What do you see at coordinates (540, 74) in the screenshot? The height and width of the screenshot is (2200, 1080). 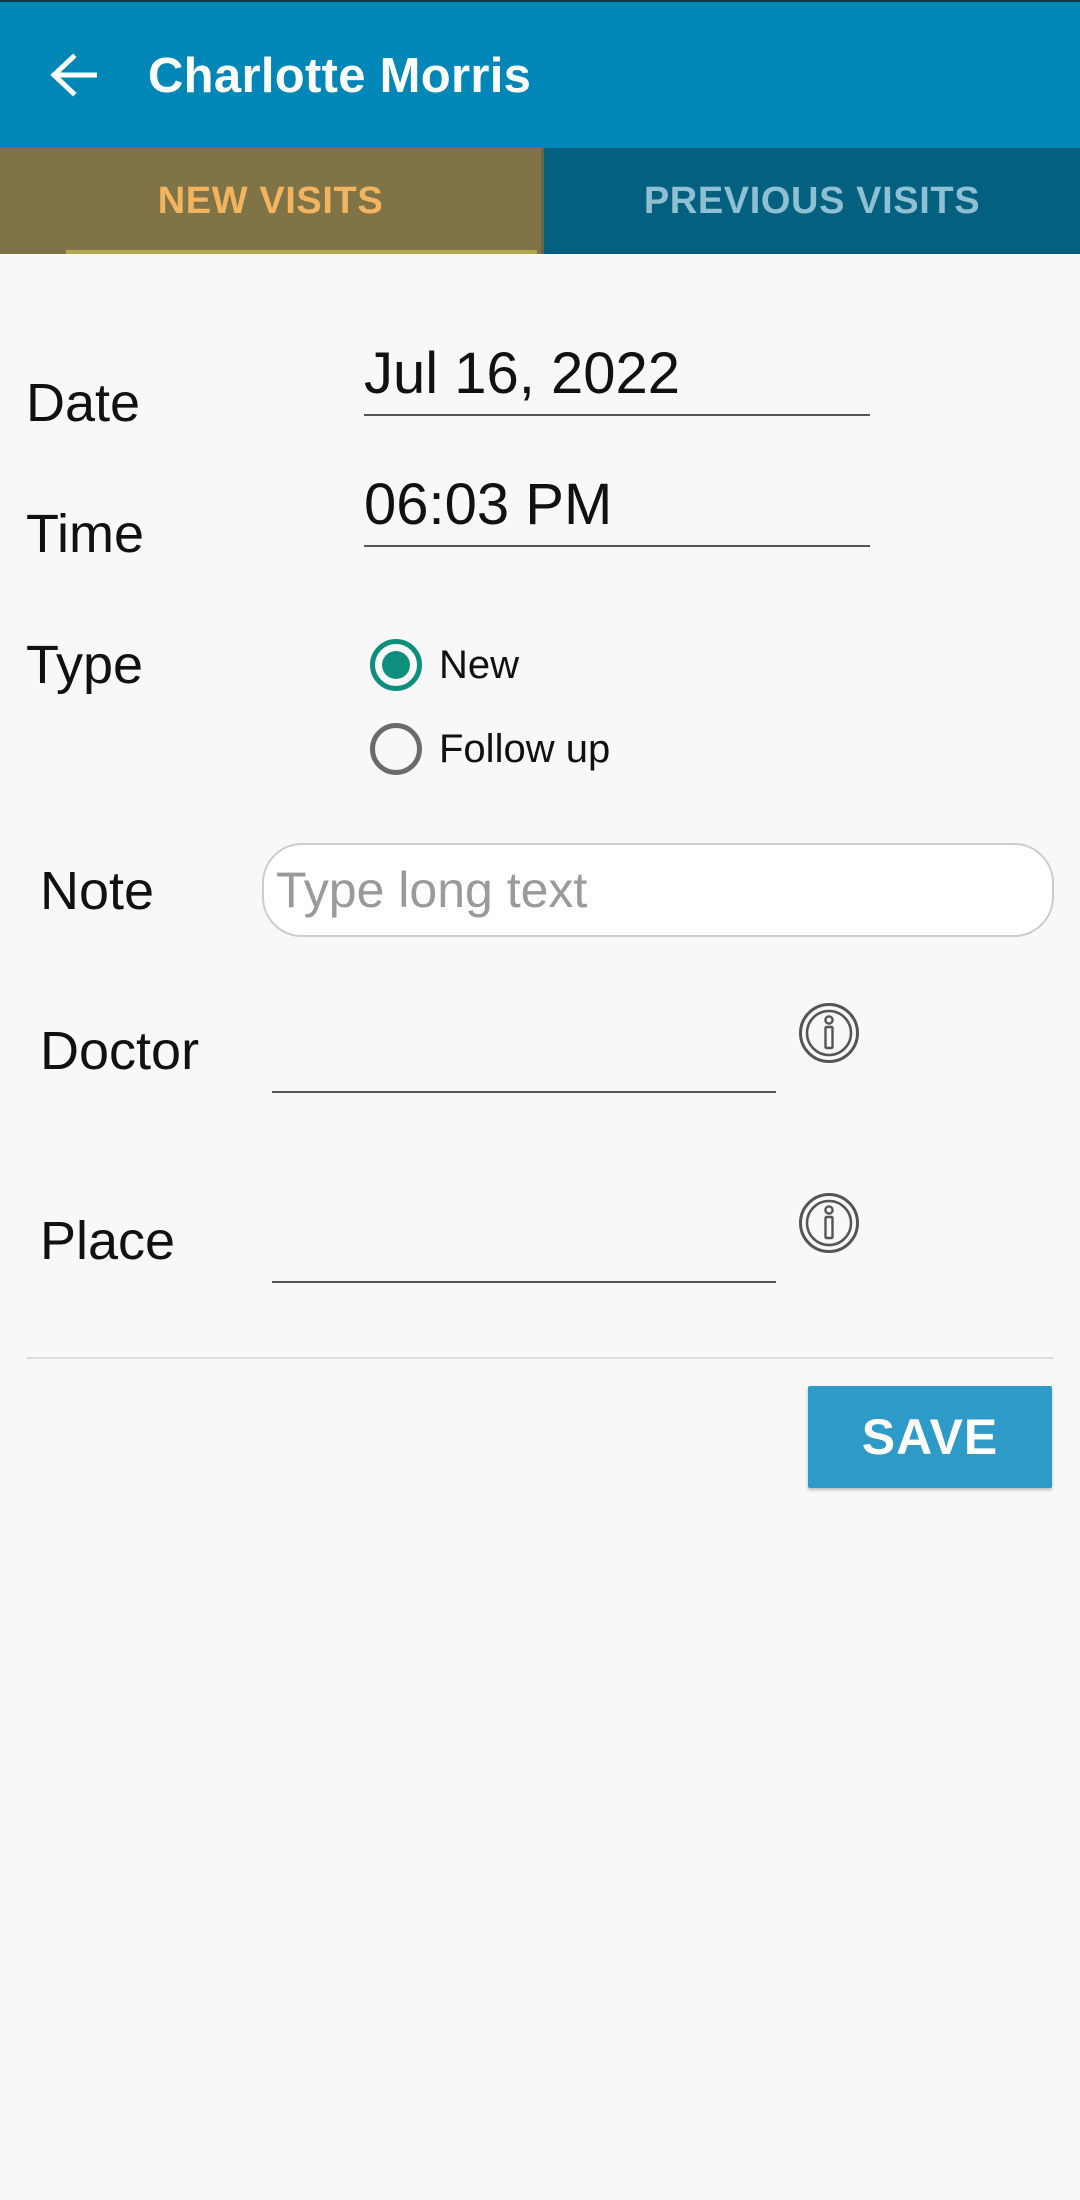 I see `app-bar: Charlotte Morris` at bounding box center [540, 74].